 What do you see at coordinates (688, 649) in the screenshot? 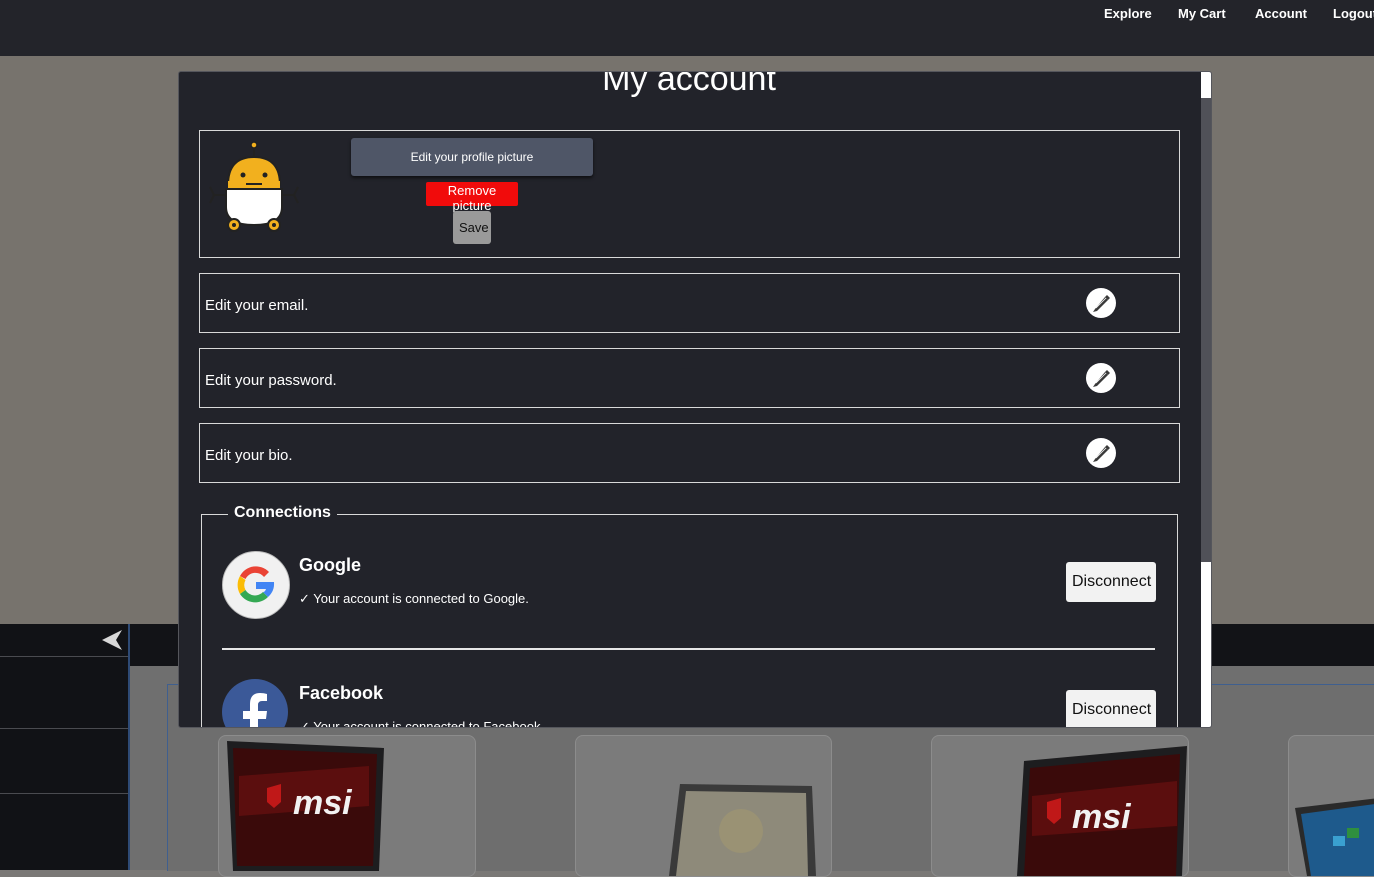
I see `connections-divider` at bounding box center [688, 649].